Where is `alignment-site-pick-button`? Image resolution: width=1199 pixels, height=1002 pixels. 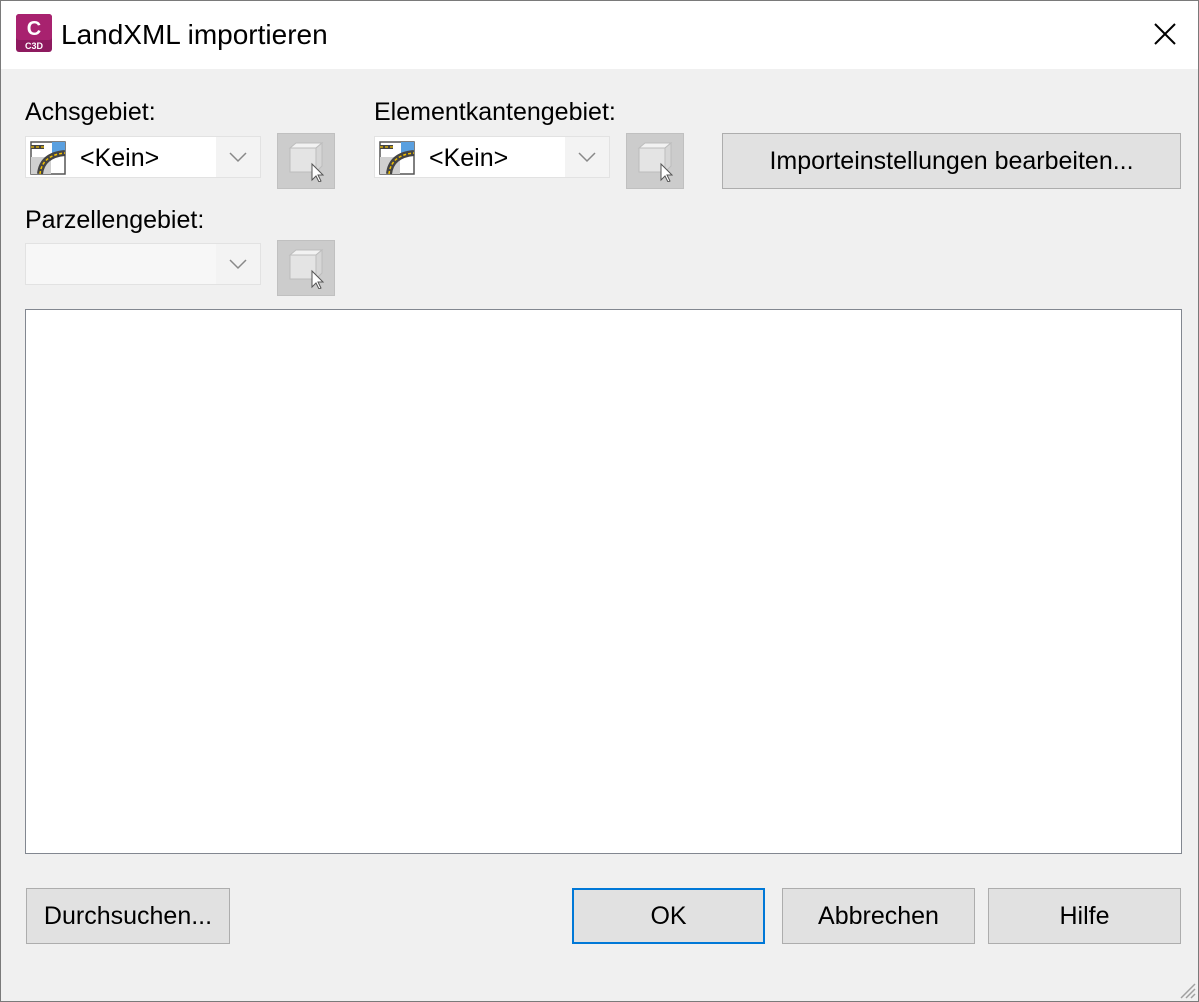 alignment-site-pick-button is located at coordinates (306, 161).